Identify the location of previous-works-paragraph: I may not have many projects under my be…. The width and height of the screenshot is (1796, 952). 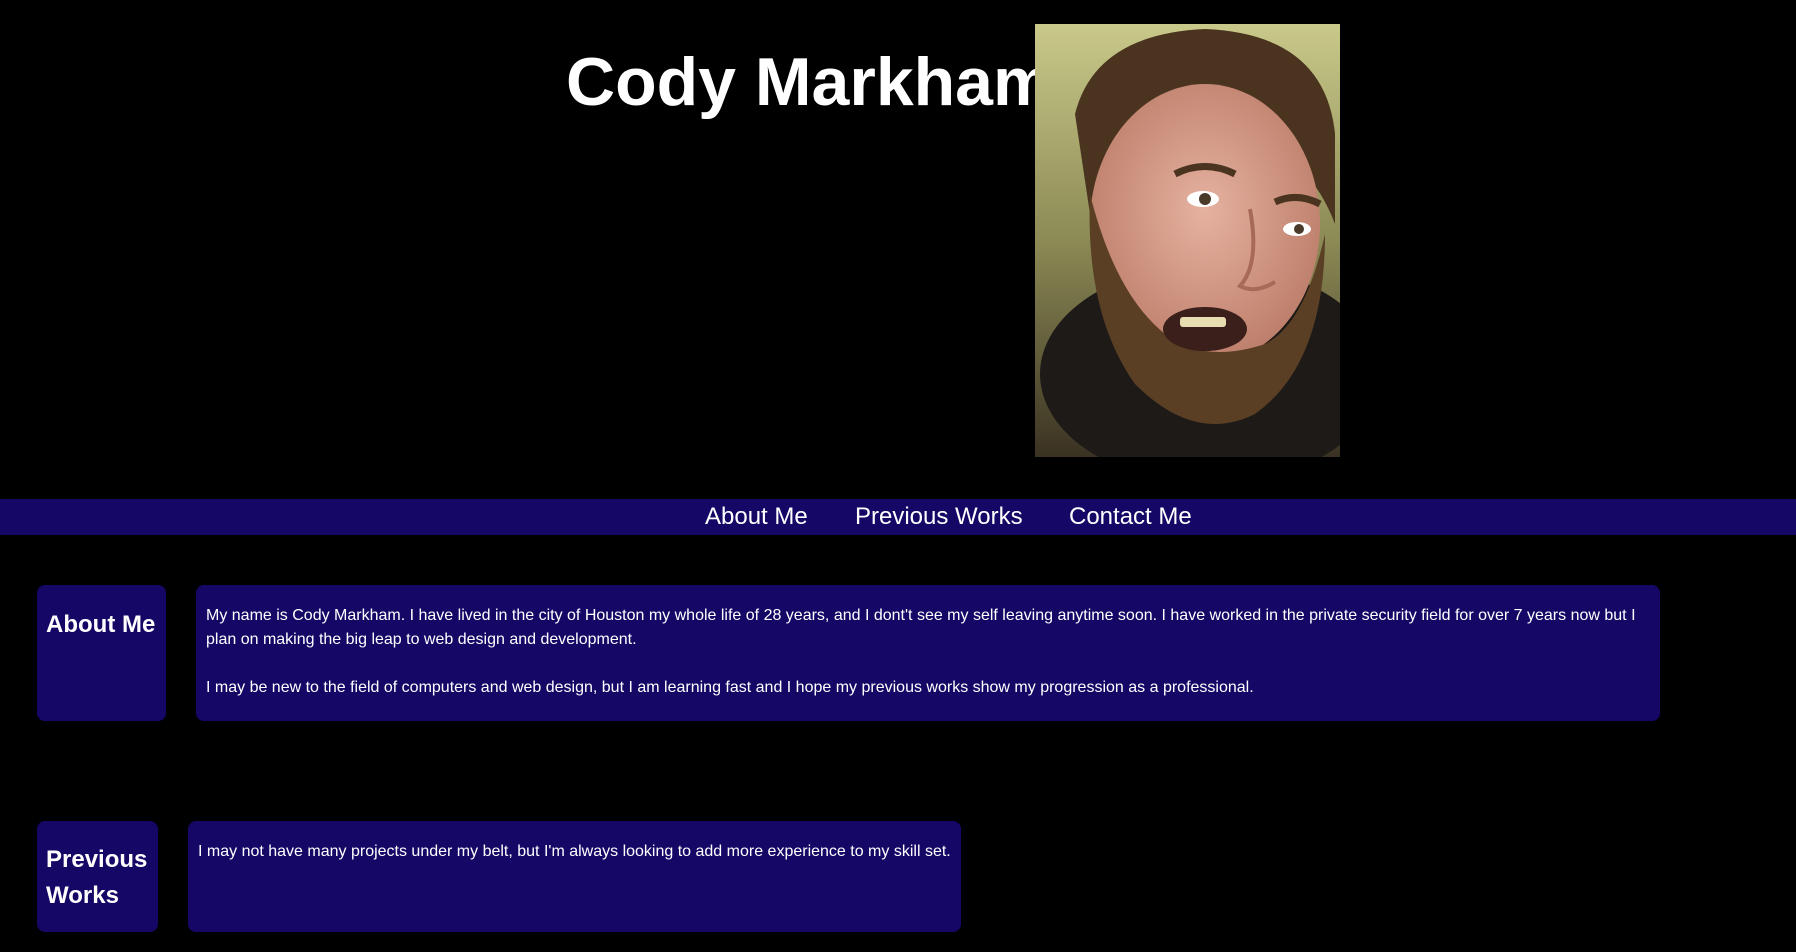
(574, 851).